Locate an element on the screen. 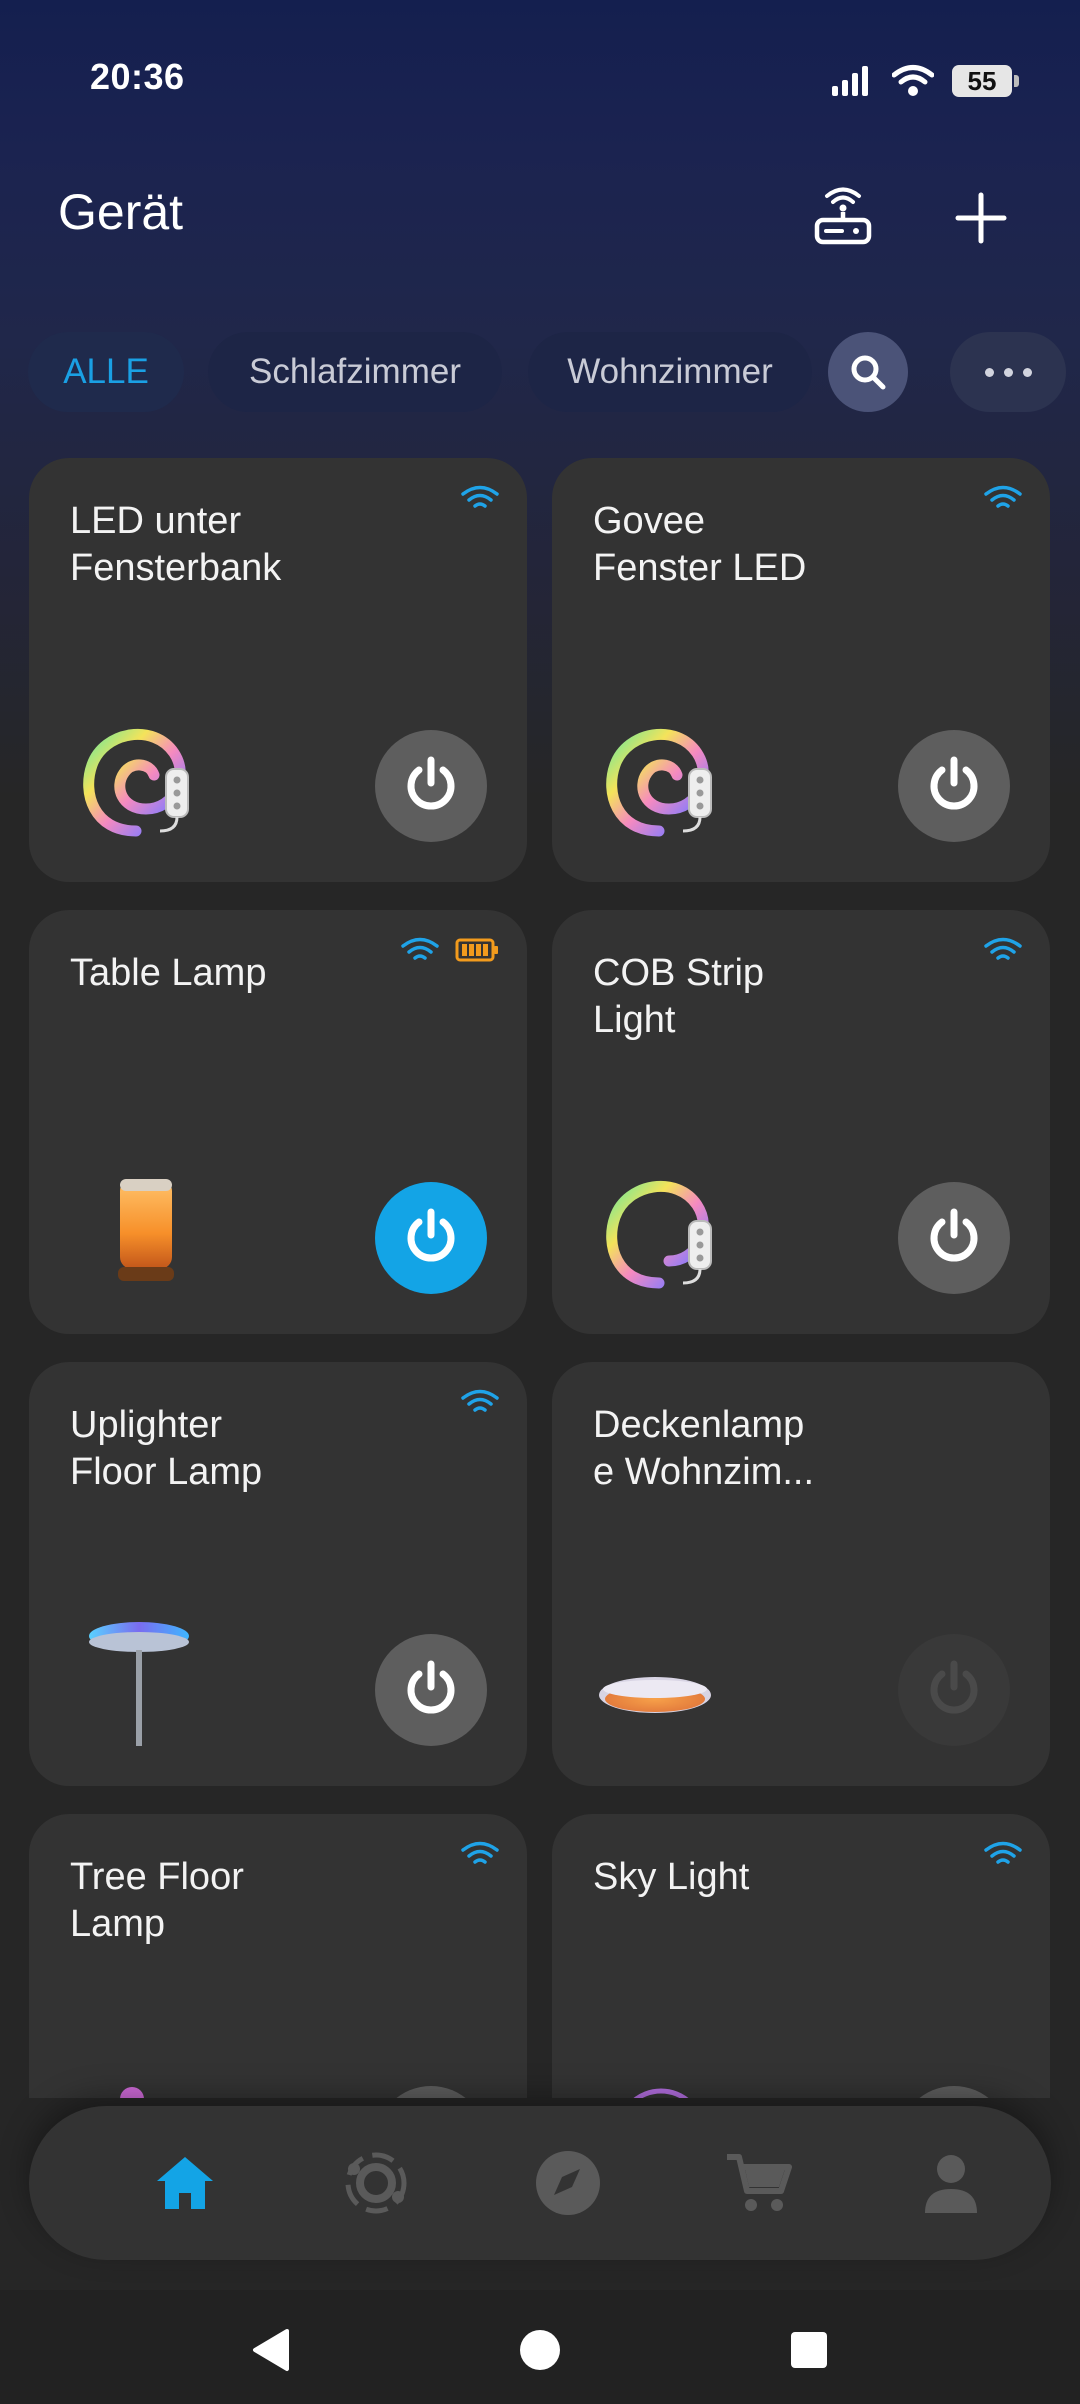 This screenshot has width=1080, height=2404. bottom-nav is located at coordinates (540, 2183).